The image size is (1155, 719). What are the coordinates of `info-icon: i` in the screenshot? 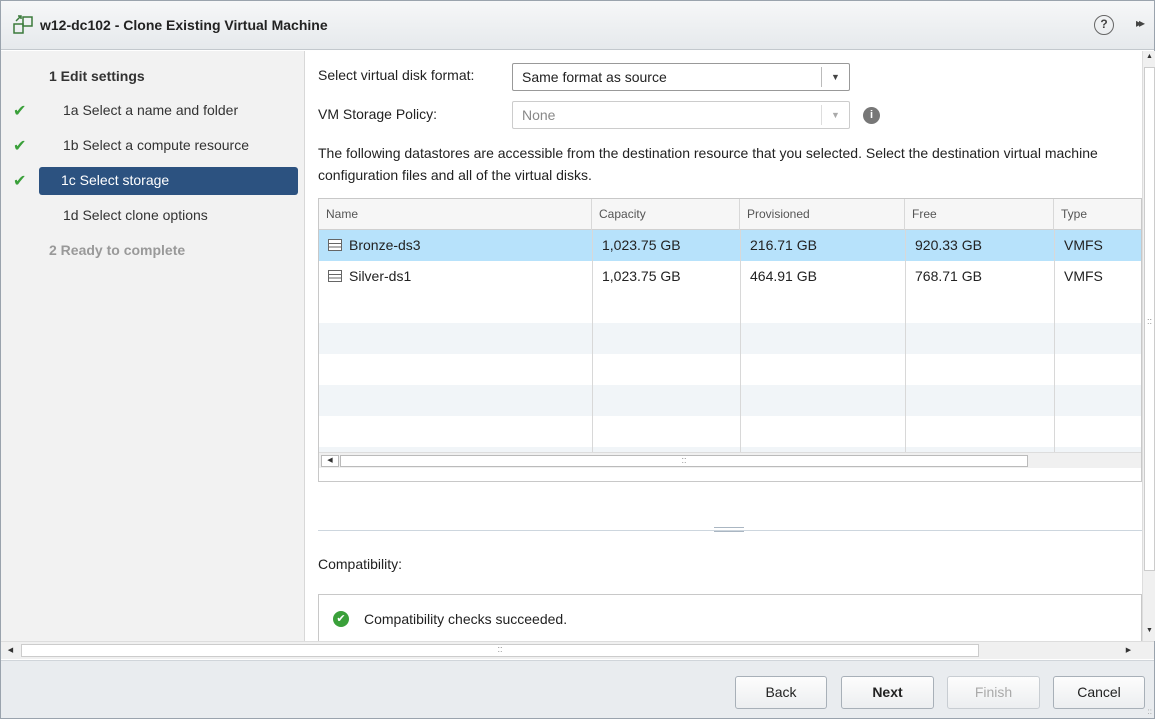 It's located at (871, 115).